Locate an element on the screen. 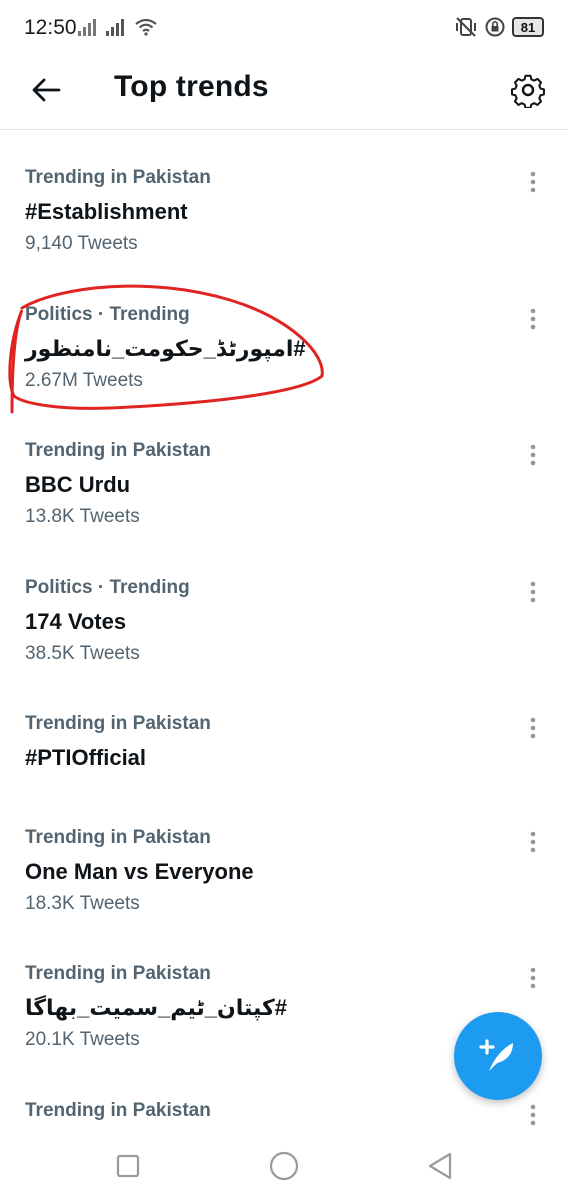 This screenshot has height=1200, width=568. system-back-button is located at coordinates (440, 1166).